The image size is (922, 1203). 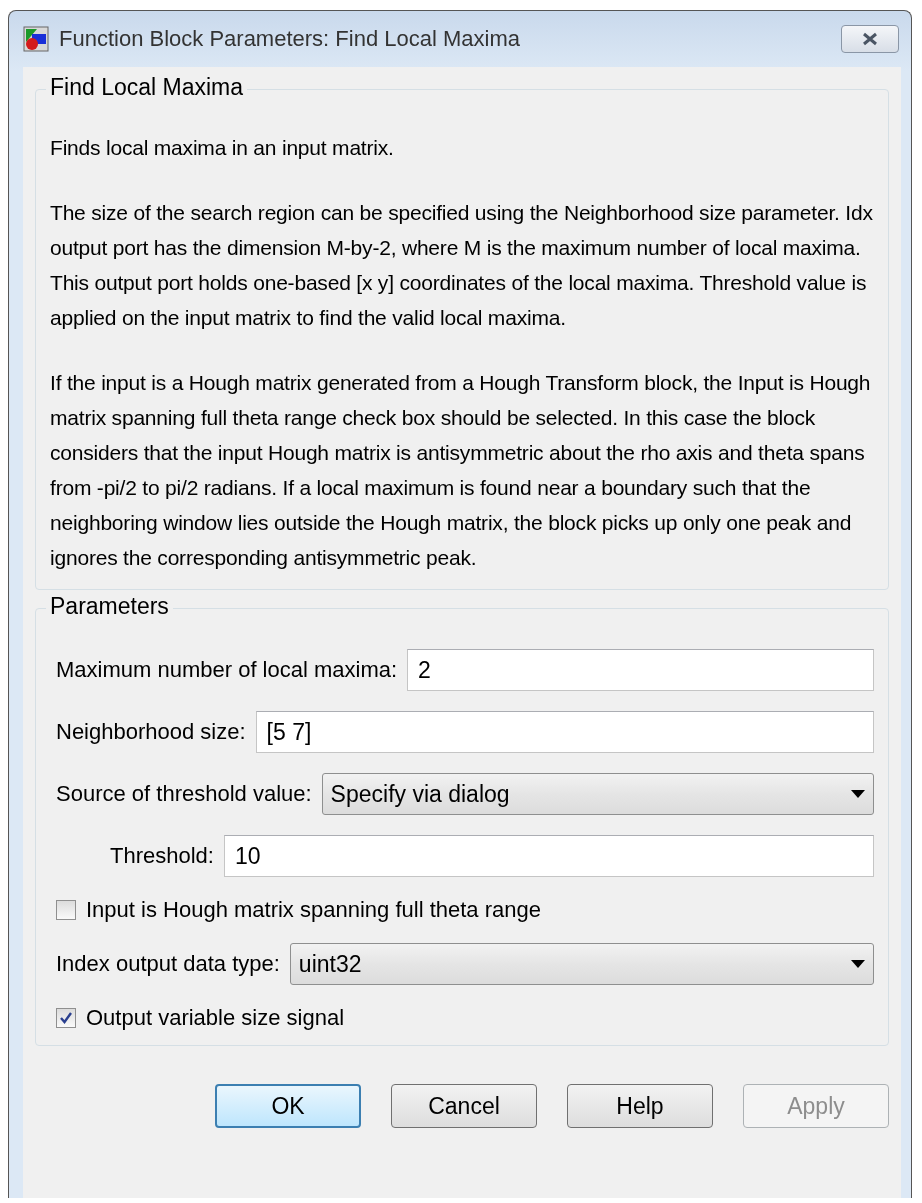 I want to click on input-field: 2, so click(x=640, y=670).